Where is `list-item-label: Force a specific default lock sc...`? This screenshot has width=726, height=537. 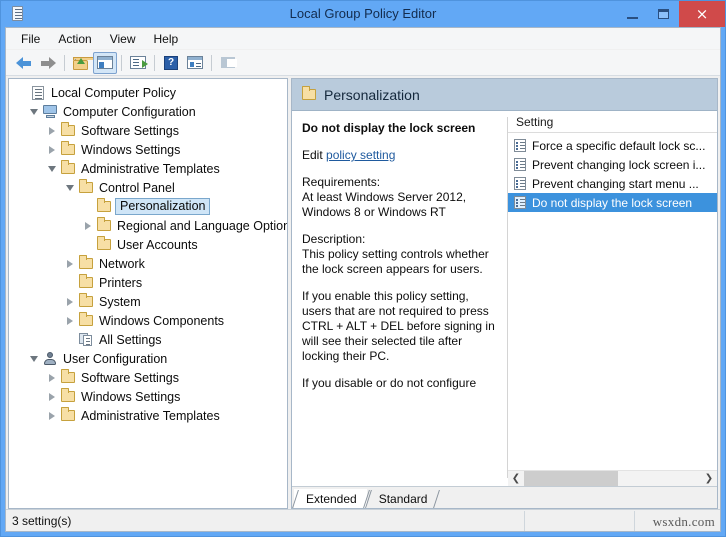 list-item-label: Force a specific default lock sc... is located at coordinates (619, 145).